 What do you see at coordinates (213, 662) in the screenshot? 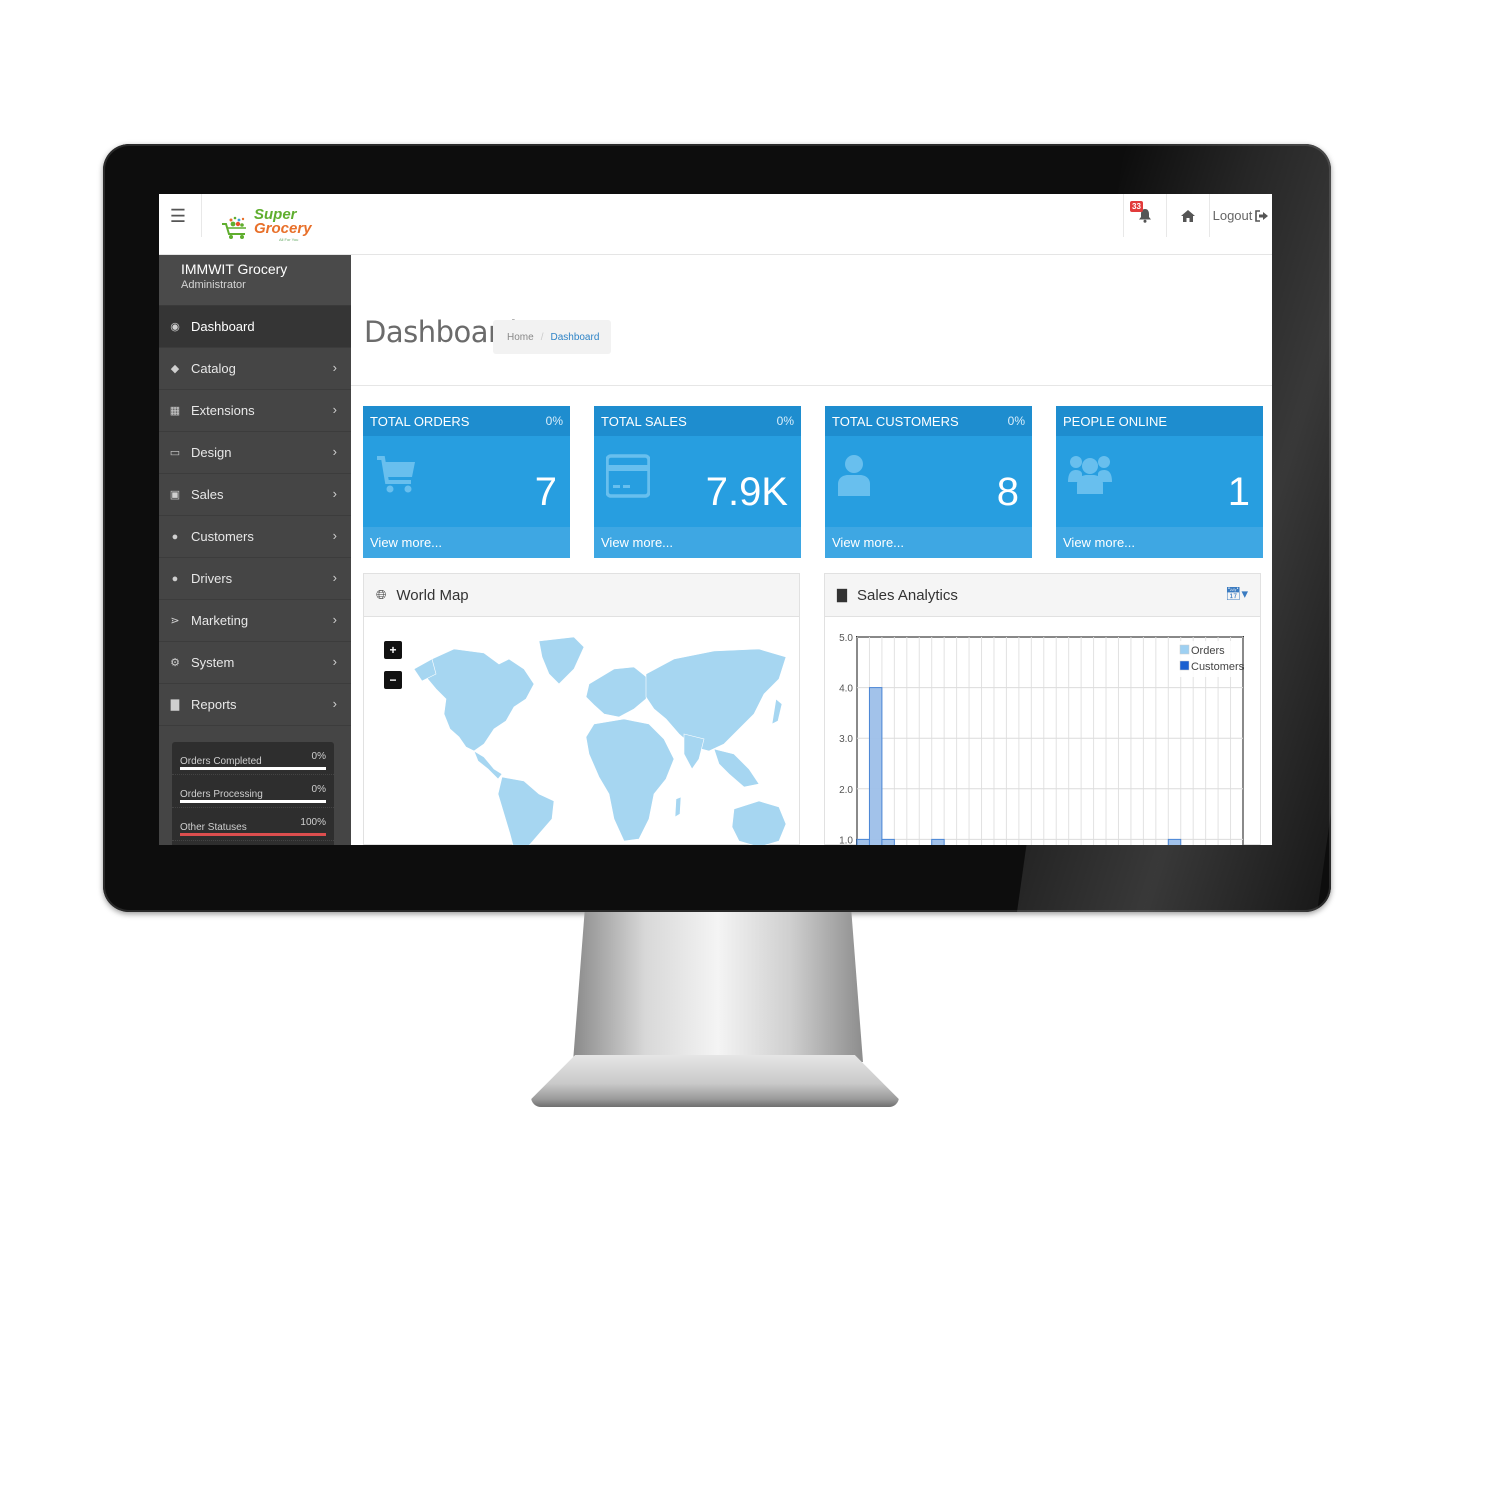
I see `sidebar-item-label: System` at bounding box center [213, 662].